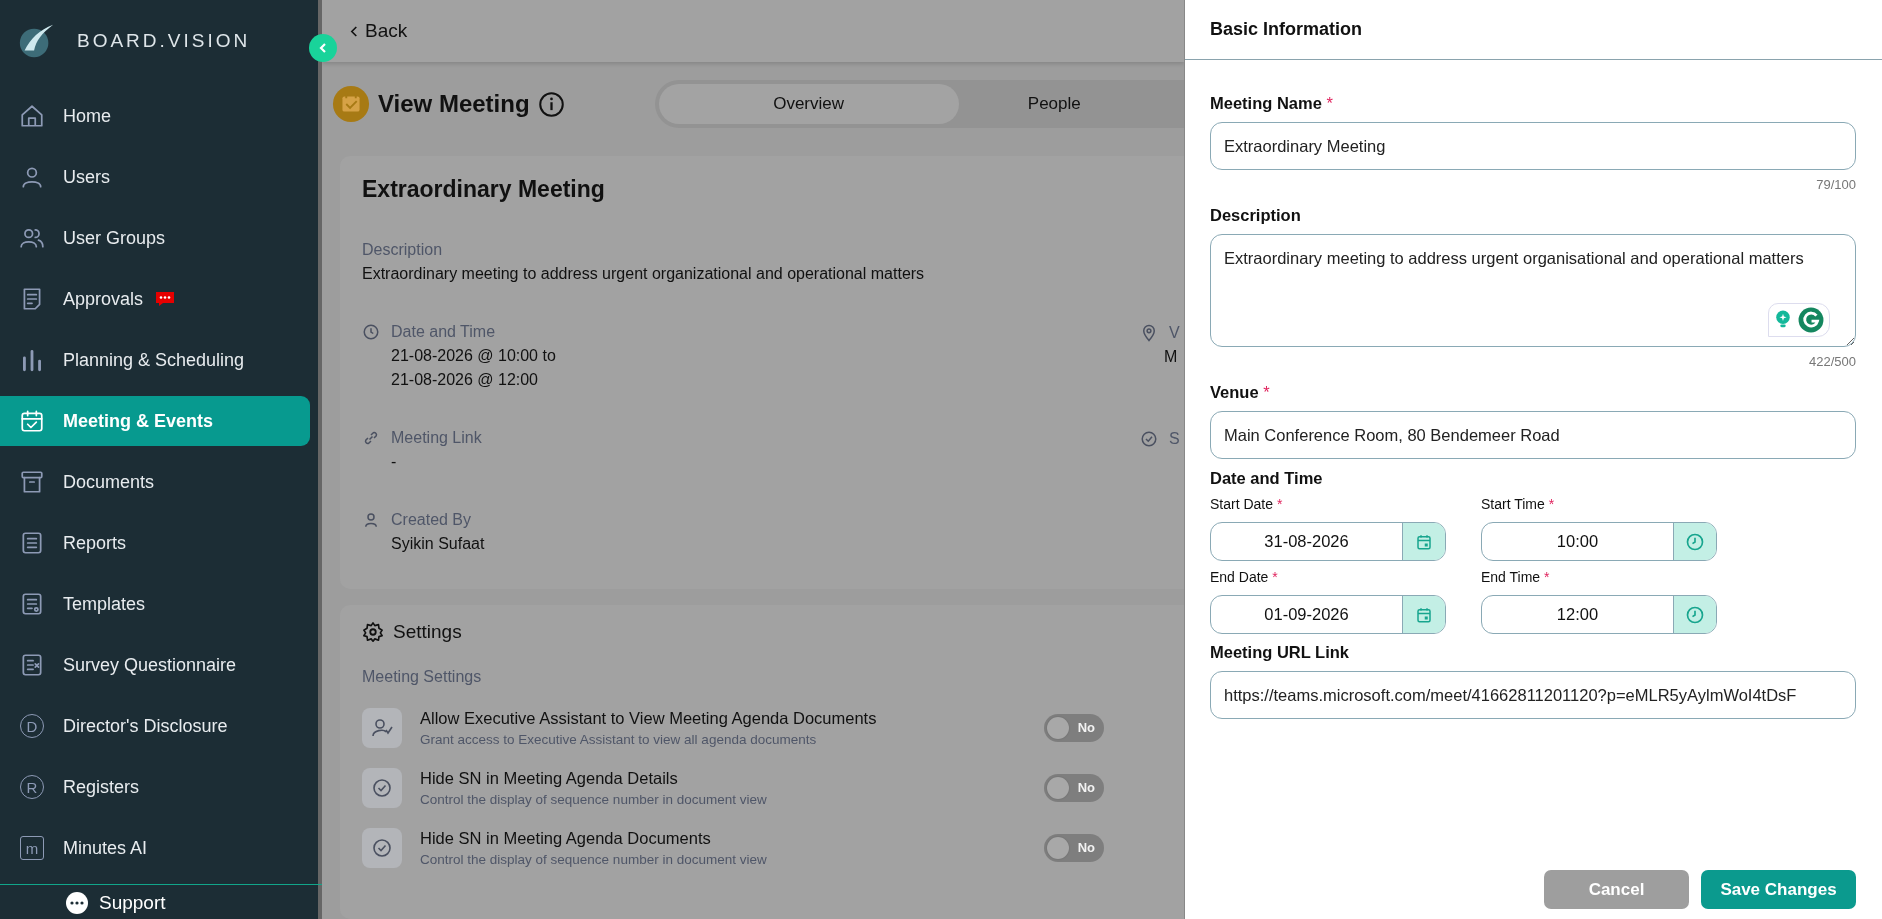  Describe the element at coordinates (1533, 435) in the screenshot. I see `venue-field: Main Conference Room, 80 Bendemeer Road` at that location.